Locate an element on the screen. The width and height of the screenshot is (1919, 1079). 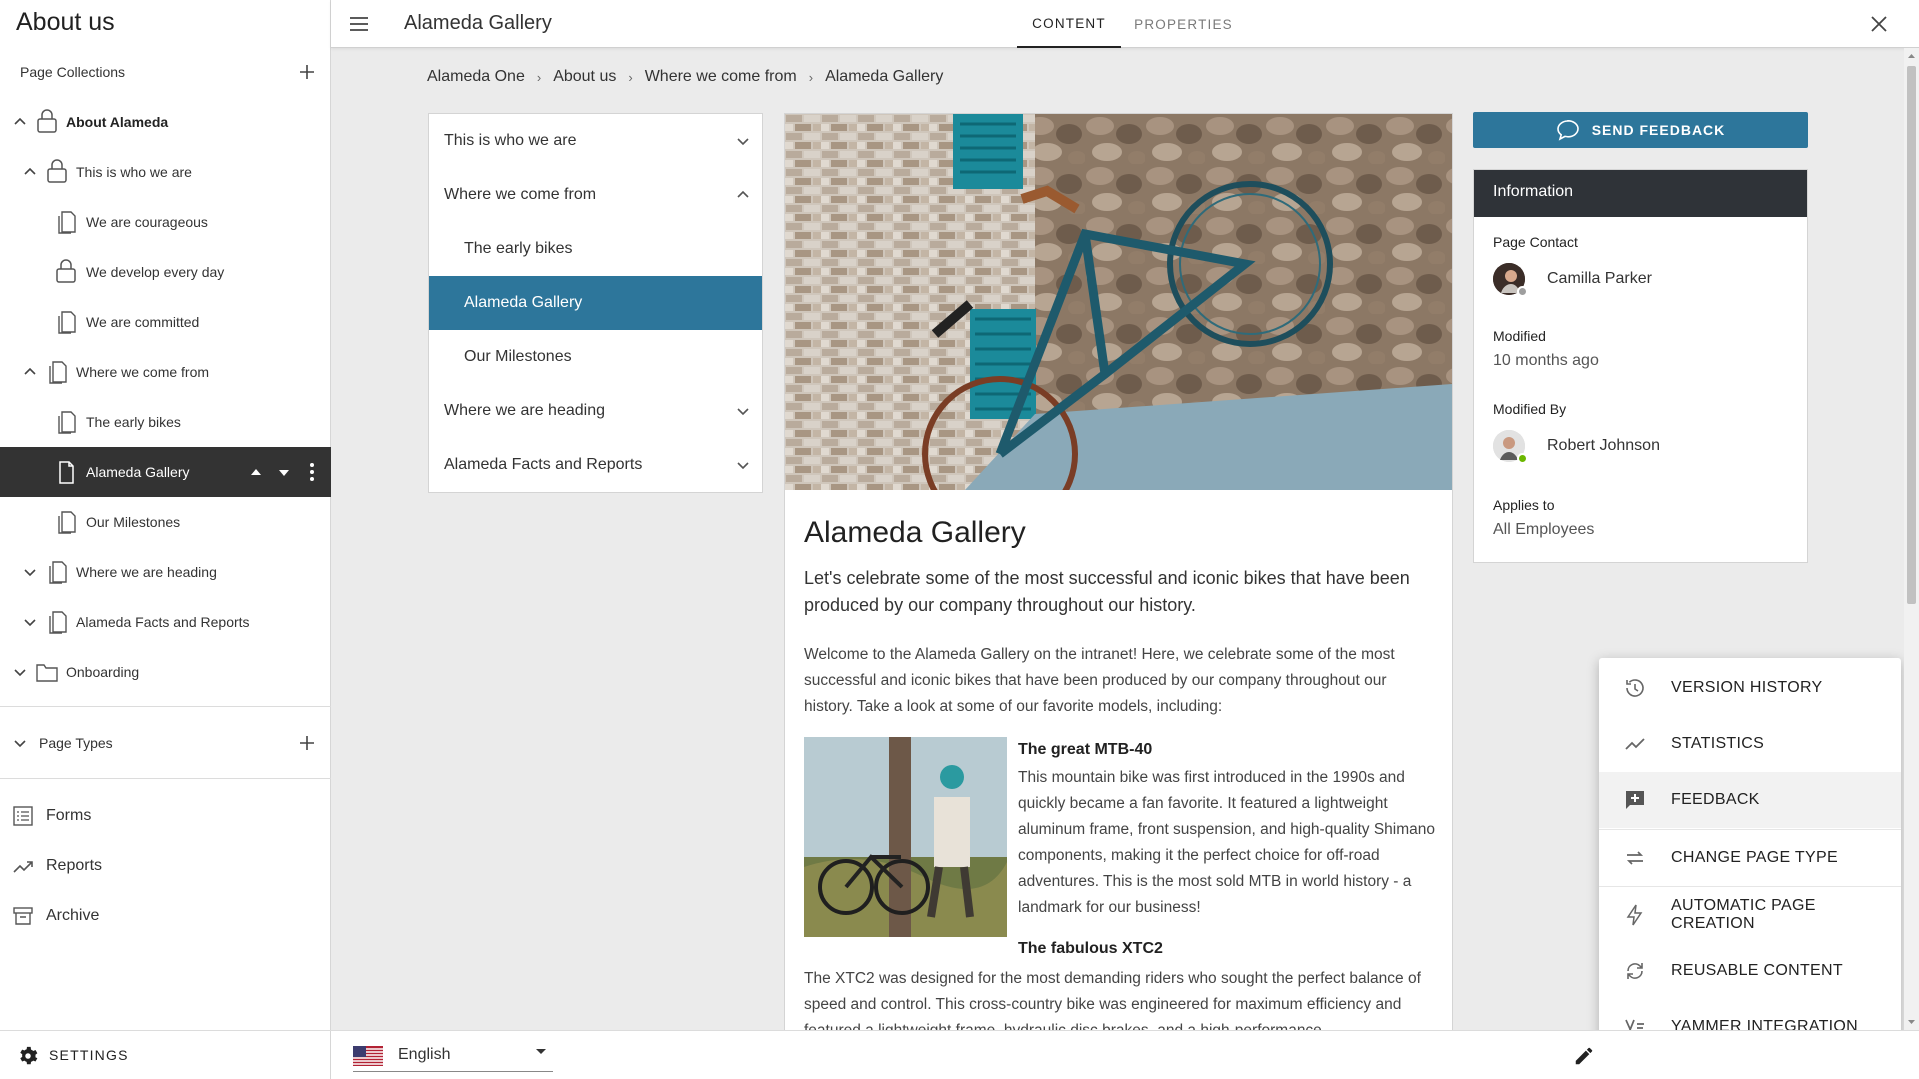
tree-item-where-we-come-from: Where we come from is located at coordinates (165, 372).